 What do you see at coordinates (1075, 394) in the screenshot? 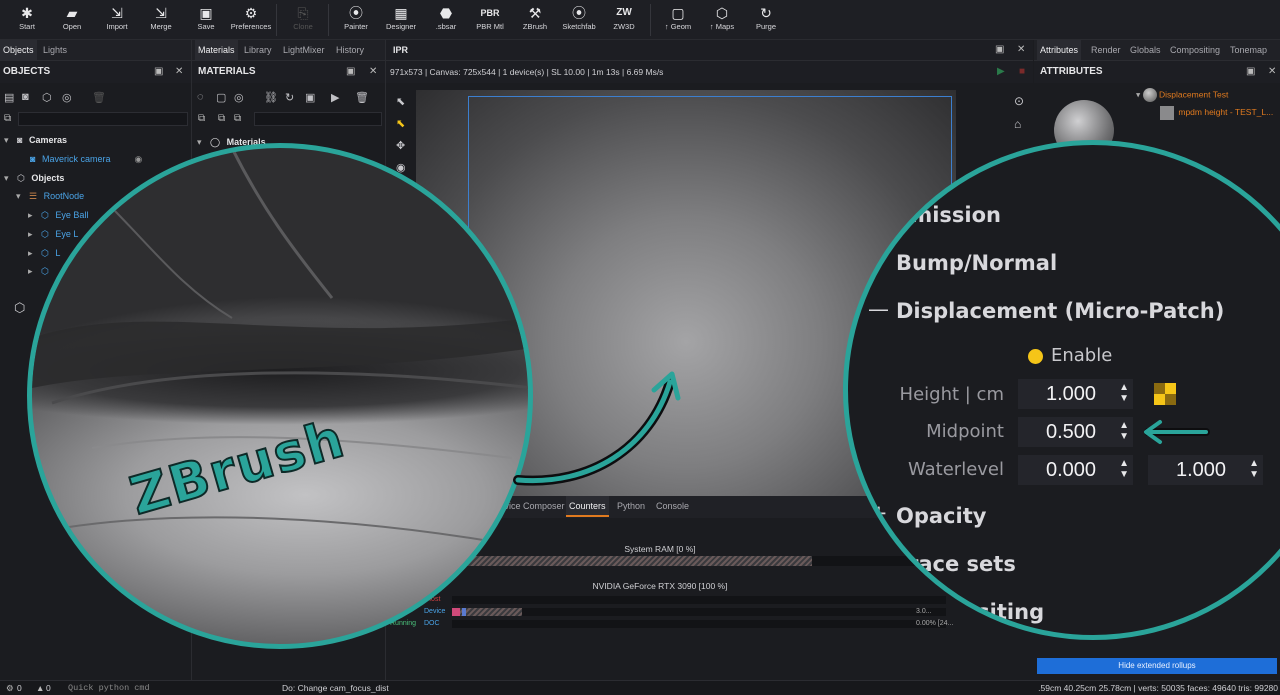
I see `height-field: 1.000 ▲ ▼` at bounding box center [1075, 394].